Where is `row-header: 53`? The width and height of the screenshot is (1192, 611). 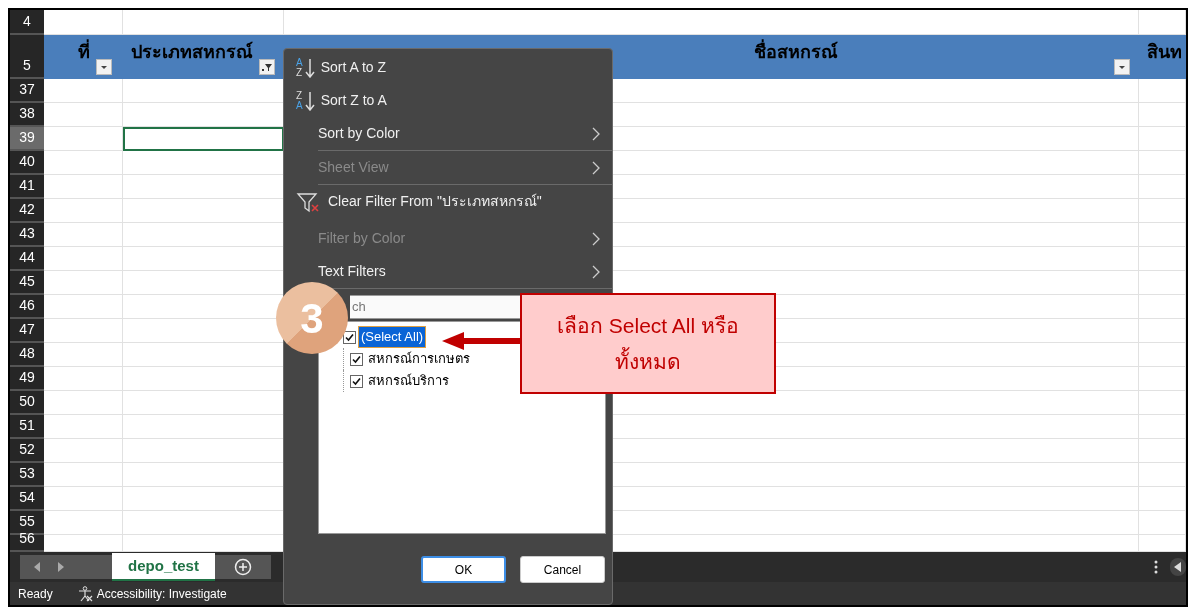 row-header: 53 is located at coordinates (27, 475).